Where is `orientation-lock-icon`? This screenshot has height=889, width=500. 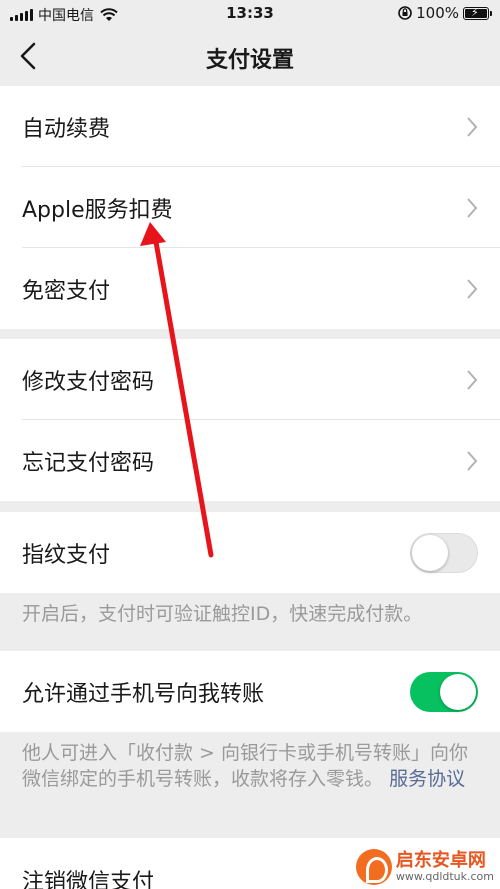
orientation-lock-icon is located at coordinates (405, 13).